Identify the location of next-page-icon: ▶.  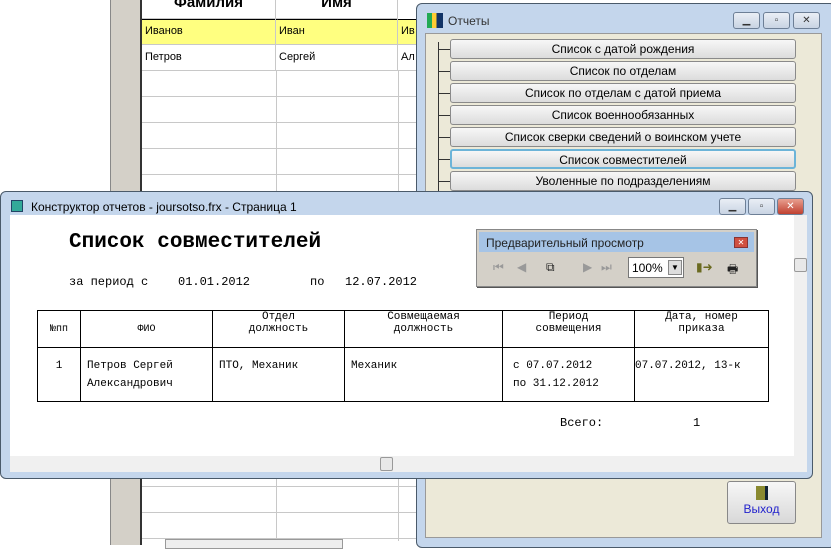
(587, 267).